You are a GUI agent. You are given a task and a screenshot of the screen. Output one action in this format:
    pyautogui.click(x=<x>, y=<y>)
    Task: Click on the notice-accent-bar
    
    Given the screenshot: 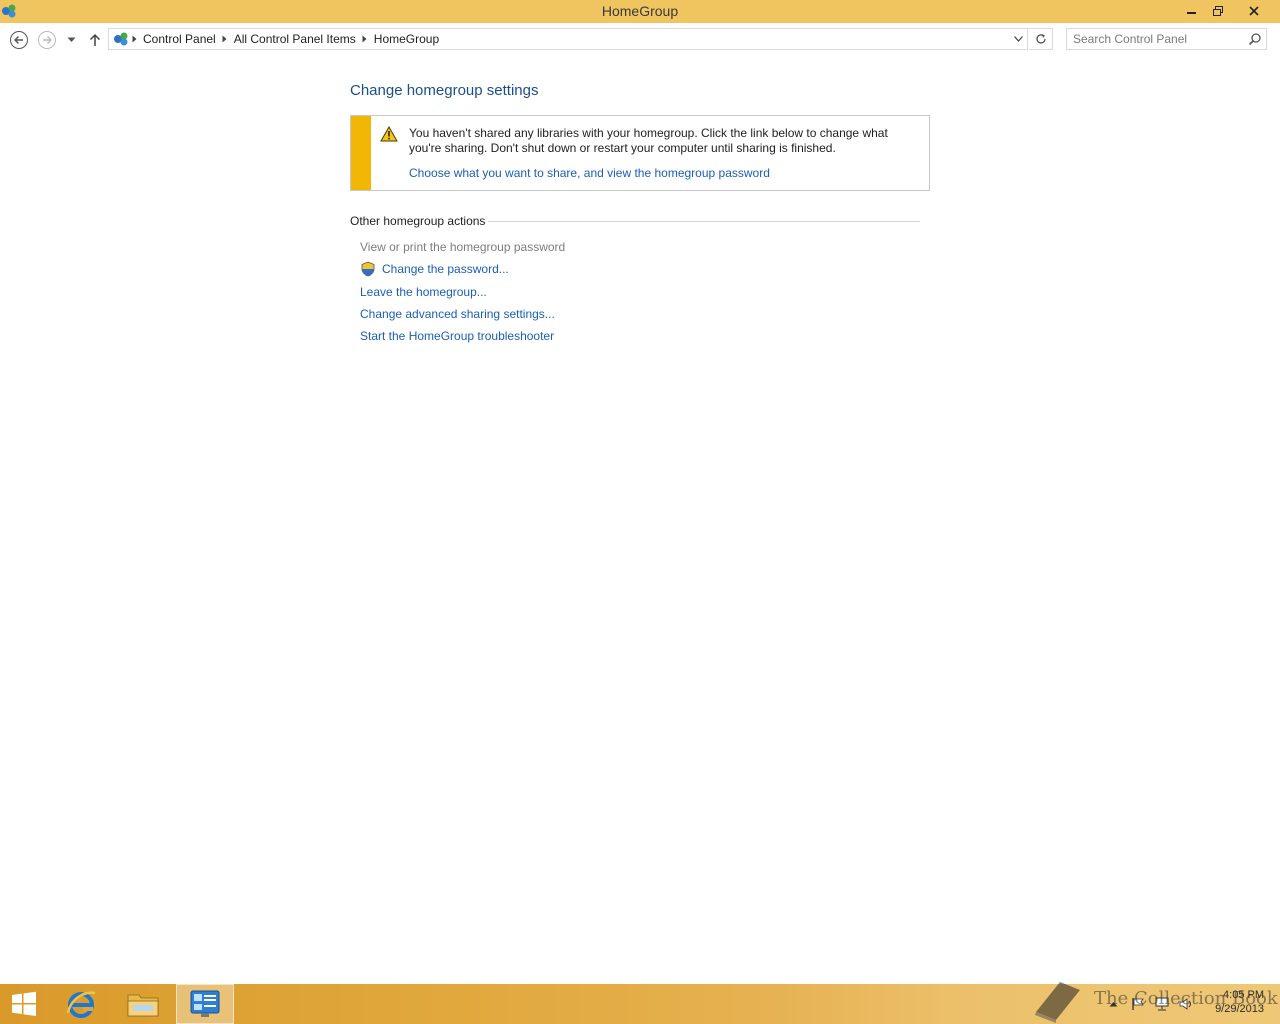 What is the action you would take?
    pyautogui.click(x=361, y=153)
    